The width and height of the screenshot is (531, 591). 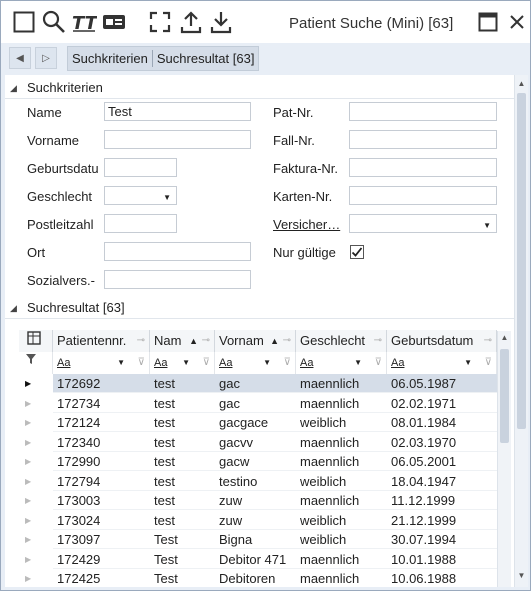 I want to click on cell-vorname: Debitor 471, so click(x=255, y=559).